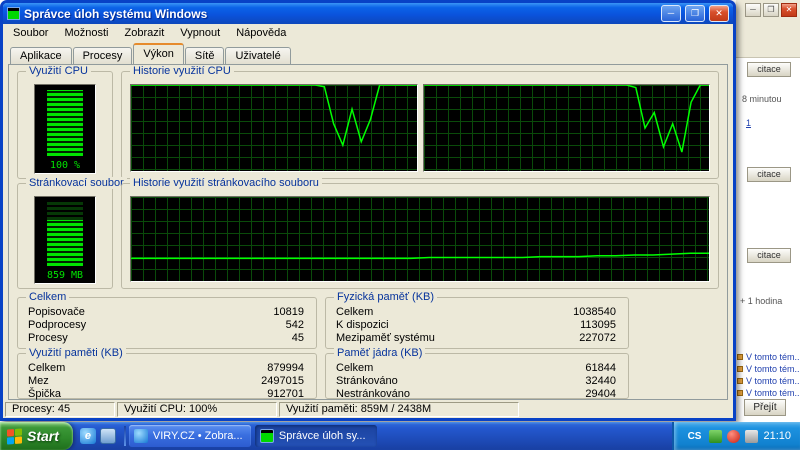  What do you see at coordinates (368, 13) in the screenshot?
I see `title-bar: Správce úloh systému Windows ─ ❐ ✕` at bounding box center [368, 13].